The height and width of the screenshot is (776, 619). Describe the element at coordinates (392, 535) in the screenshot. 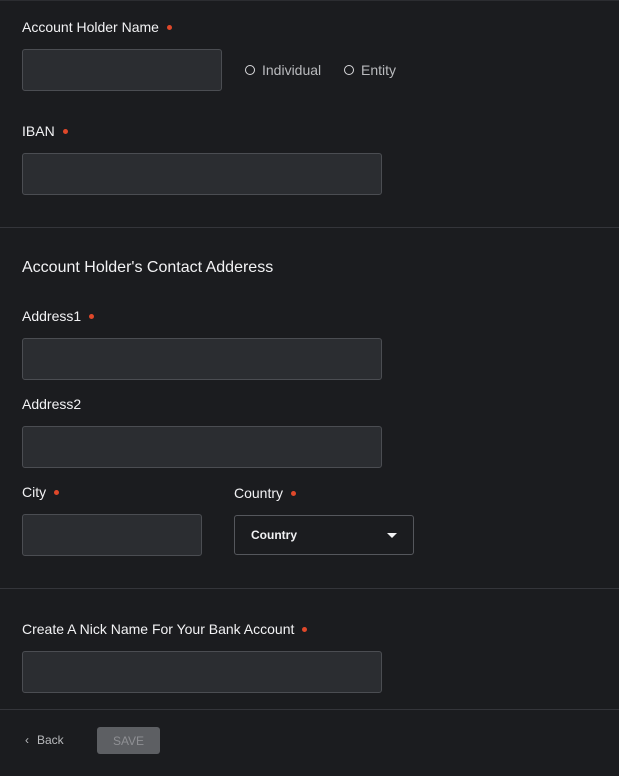

I see `caret-down-icon` at that location.